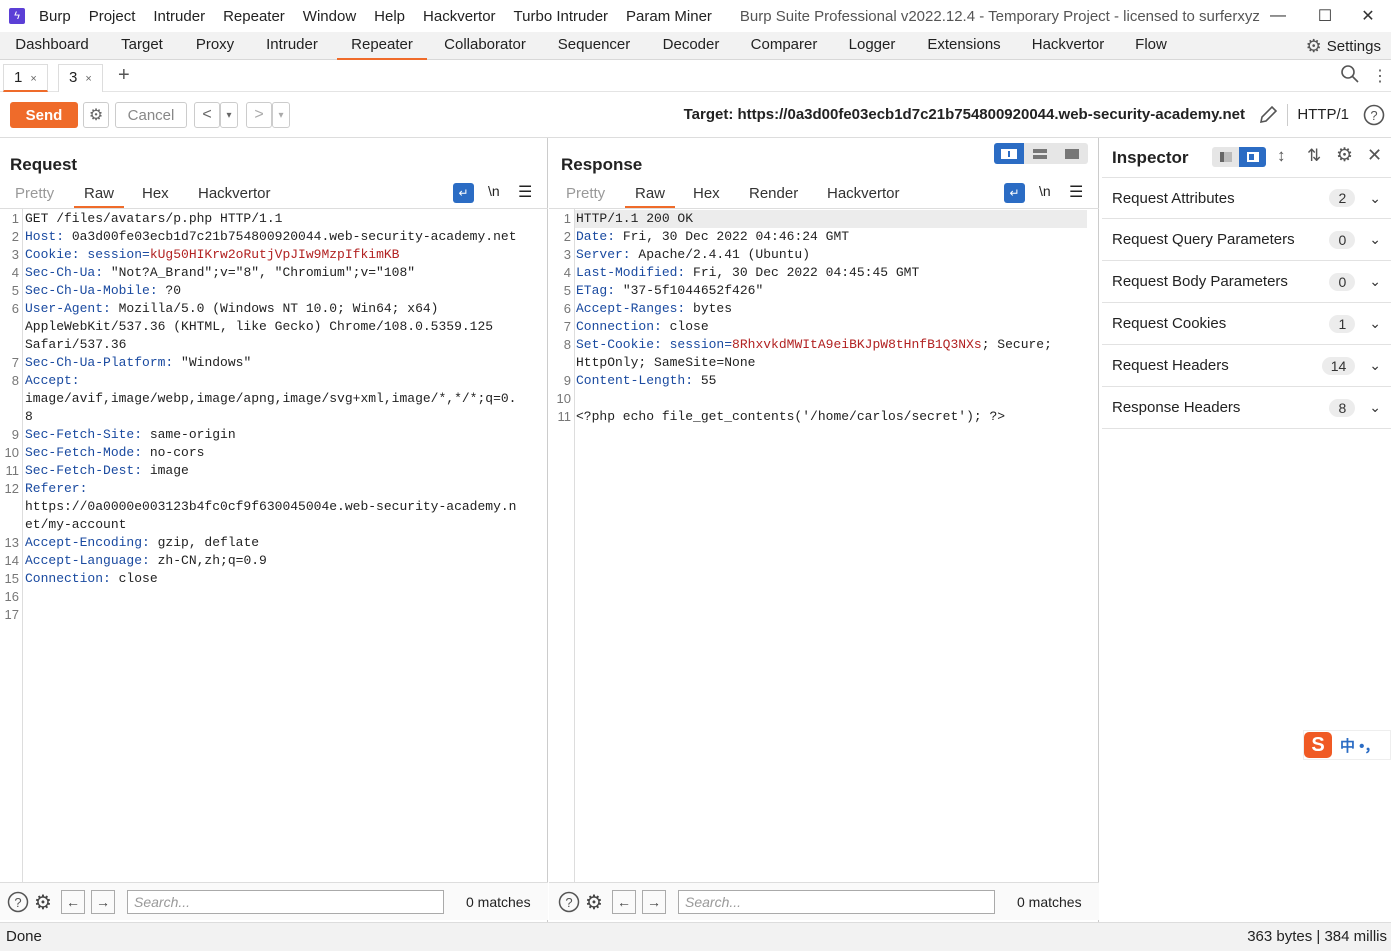  What do you see at coordinates (706, 193) in the screenshot?
I see `response-tab-hex: Hex` at bounding box center [706, 193].